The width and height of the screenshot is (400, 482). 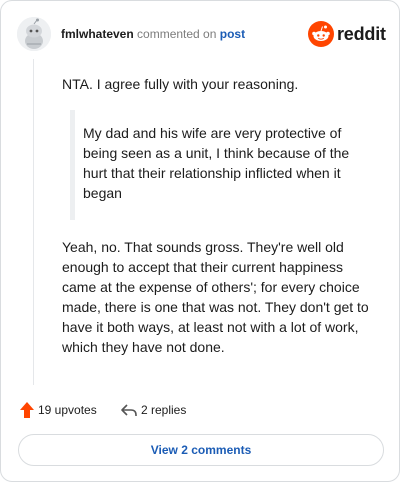 What do you see at coordinates (27, 410) in the screenshot?
I see `upvote-arrow-icon` at bounding box center [27, 410].